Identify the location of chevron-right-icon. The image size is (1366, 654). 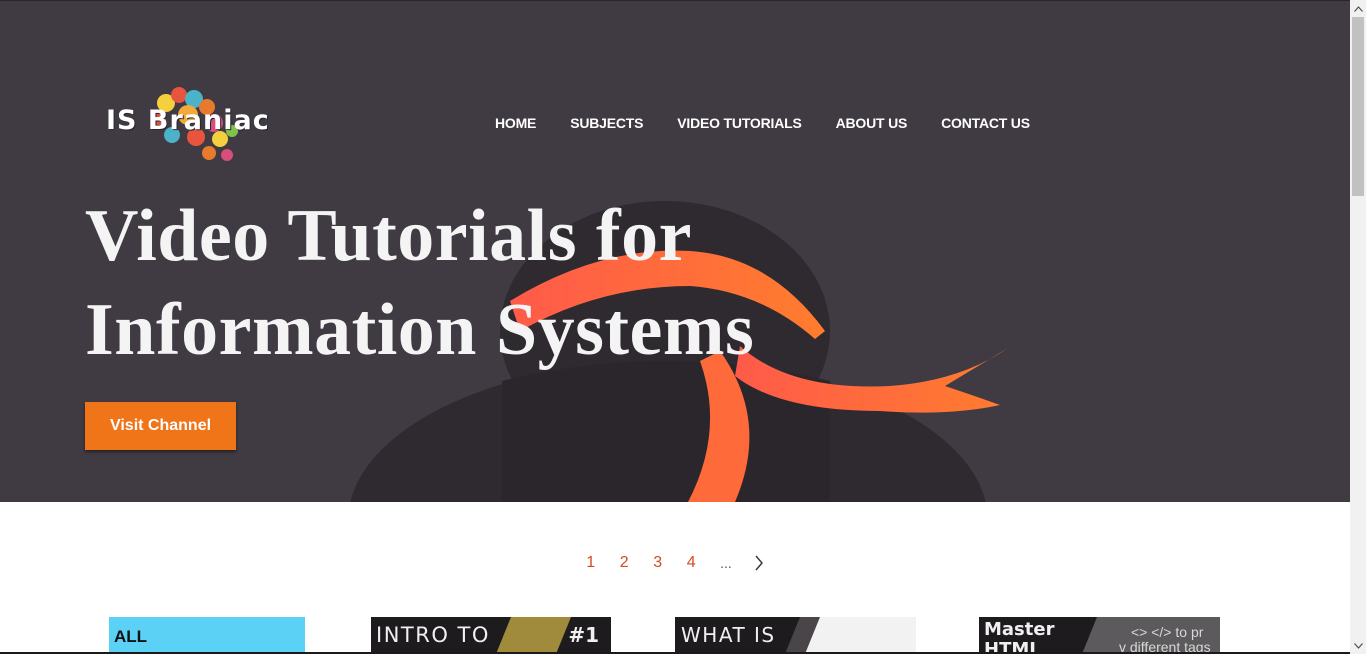
(759, 563).